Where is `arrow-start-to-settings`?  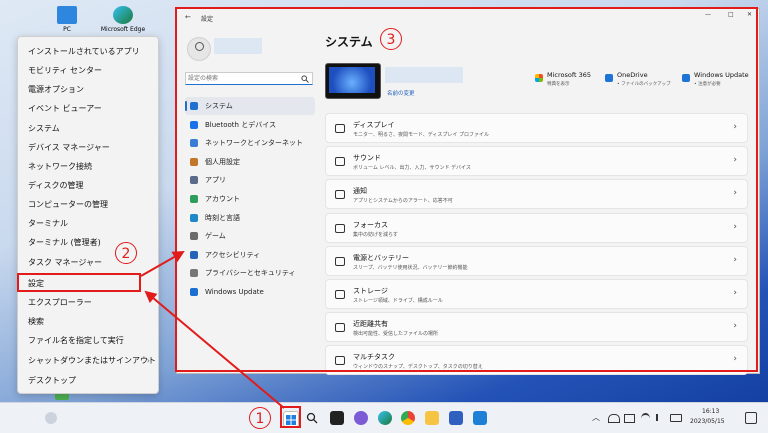
arrow-start-to-settings is located at coordinates (214, 349).